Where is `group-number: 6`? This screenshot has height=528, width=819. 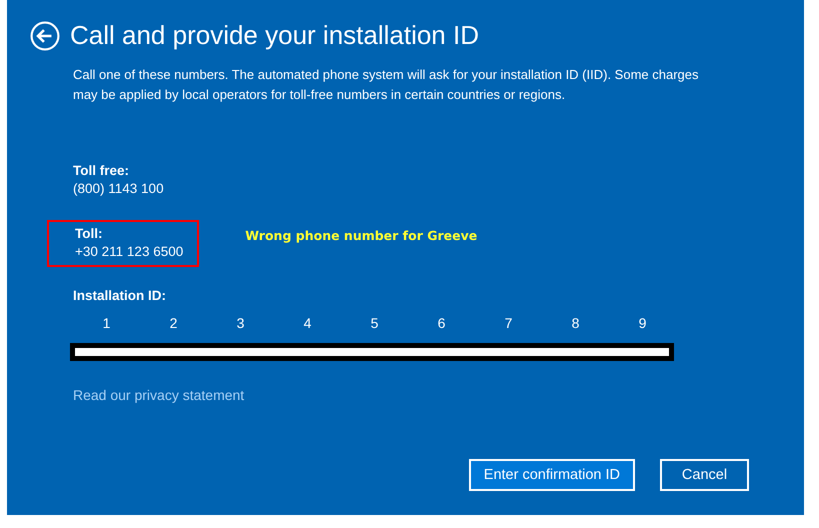 group-number: 6 is located at coordinates (441, 323).